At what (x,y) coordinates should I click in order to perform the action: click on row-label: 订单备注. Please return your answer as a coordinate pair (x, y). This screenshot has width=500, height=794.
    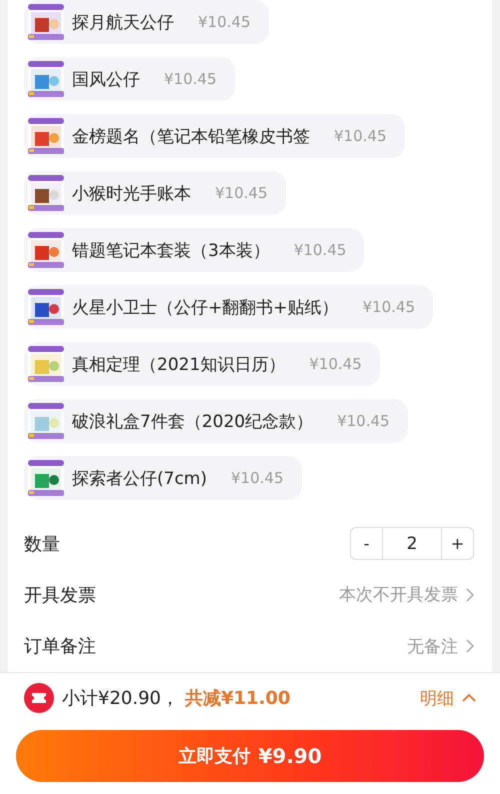
    Looking at the image, I should click on (60, 646).